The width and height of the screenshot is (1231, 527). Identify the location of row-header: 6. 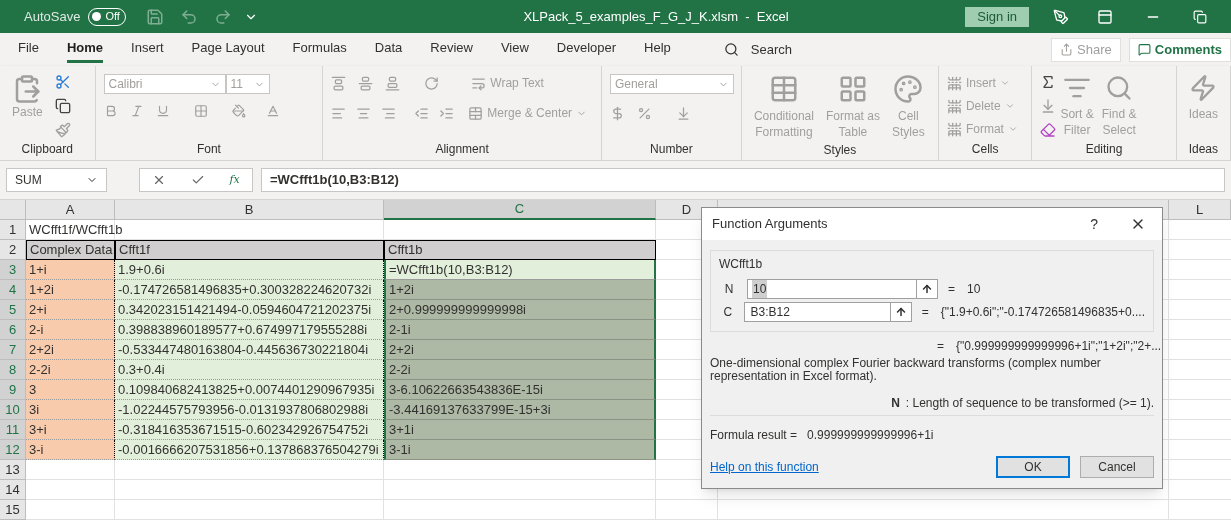
(13, 330).